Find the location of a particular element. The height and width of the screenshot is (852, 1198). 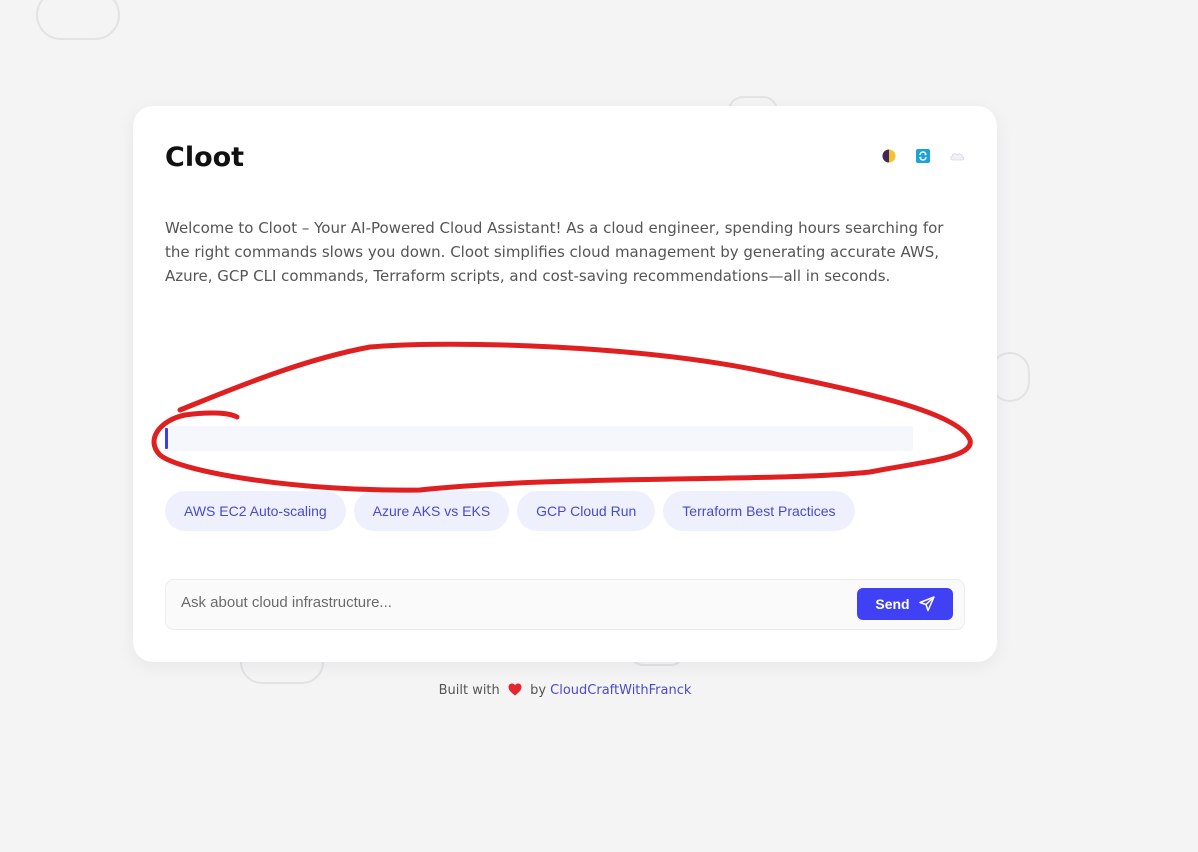

message-input-bar: Send is located at coordinates (565, 604).